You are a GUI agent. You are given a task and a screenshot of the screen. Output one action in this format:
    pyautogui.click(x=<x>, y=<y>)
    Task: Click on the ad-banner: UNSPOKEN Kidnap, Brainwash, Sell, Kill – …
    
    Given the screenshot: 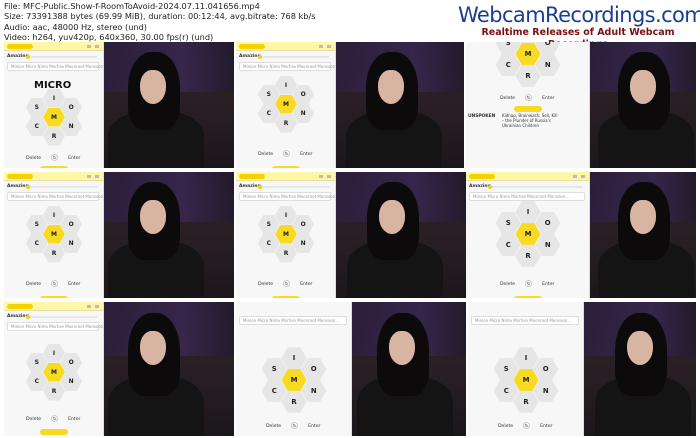 What is the action you would take?
    pyautogui.click(x=513, y=120)
    